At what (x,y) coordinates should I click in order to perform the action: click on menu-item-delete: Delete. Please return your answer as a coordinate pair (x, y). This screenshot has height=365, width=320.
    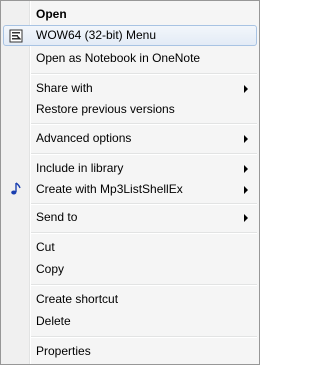
    Looking at the image, I should click on (130, 321).